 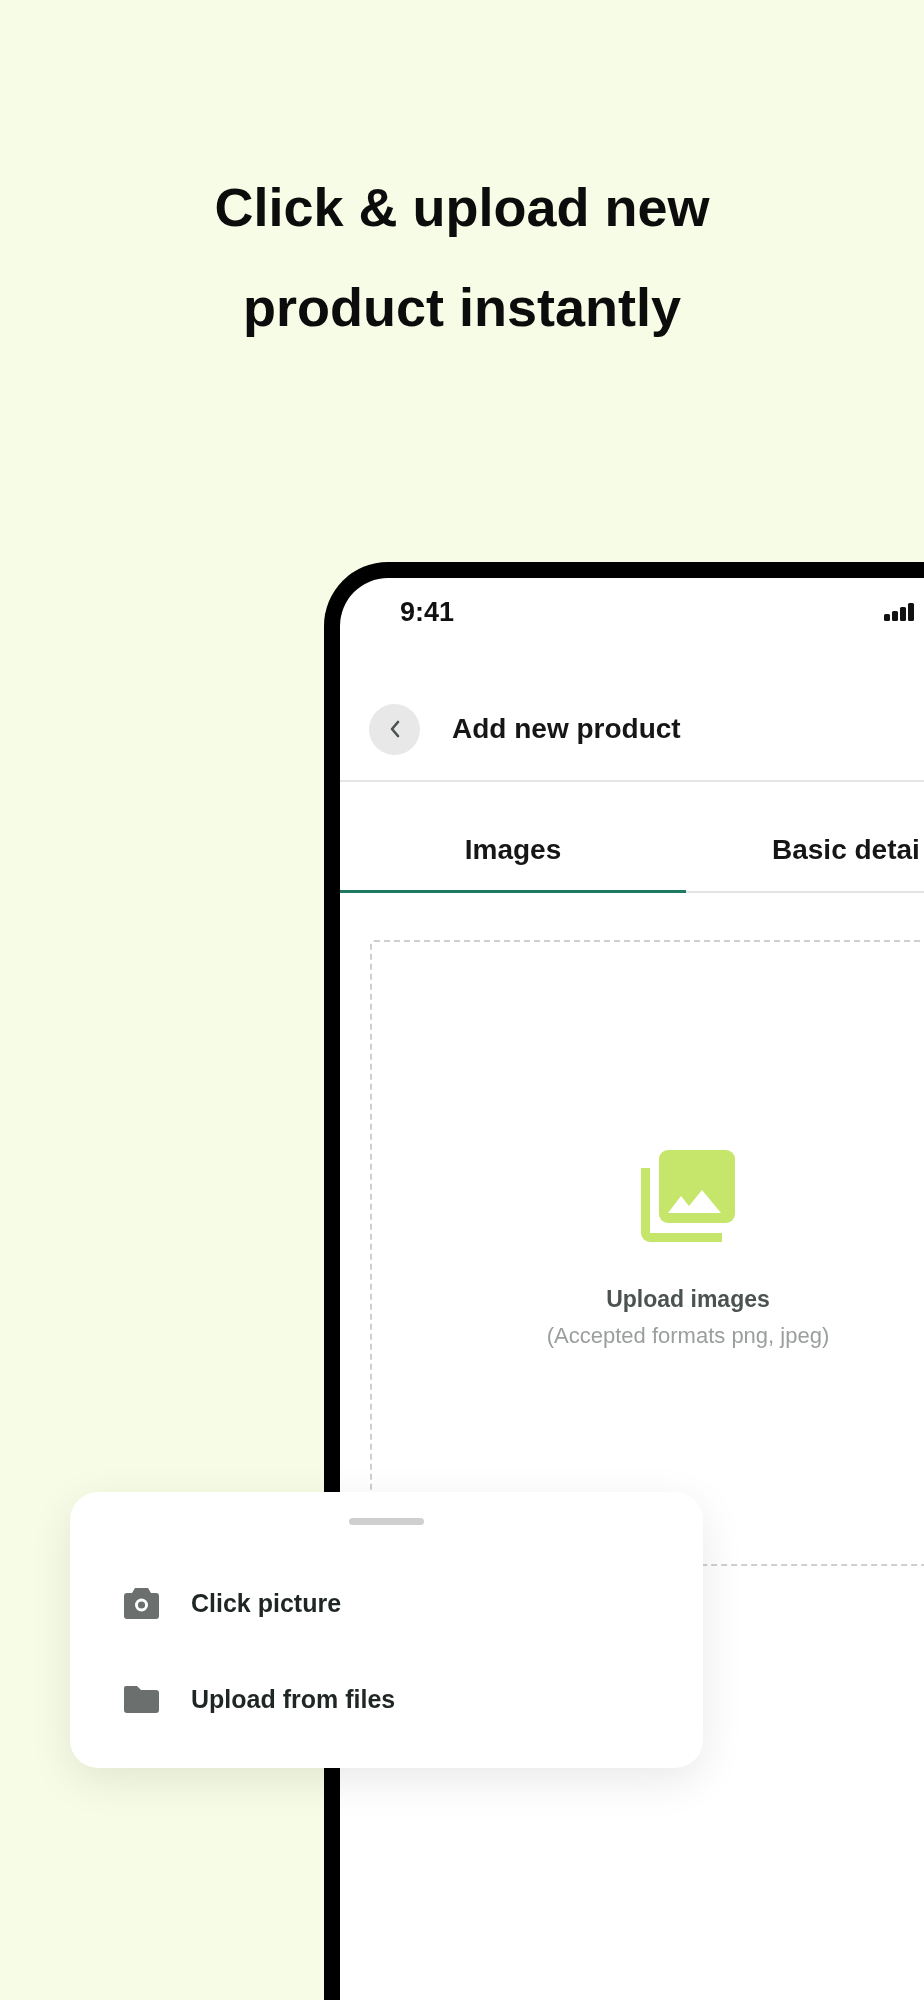 What do you see at coordinates (141, 1699) in the screenshot?
I see `folder-icon` at bounding box center [141, 1699].